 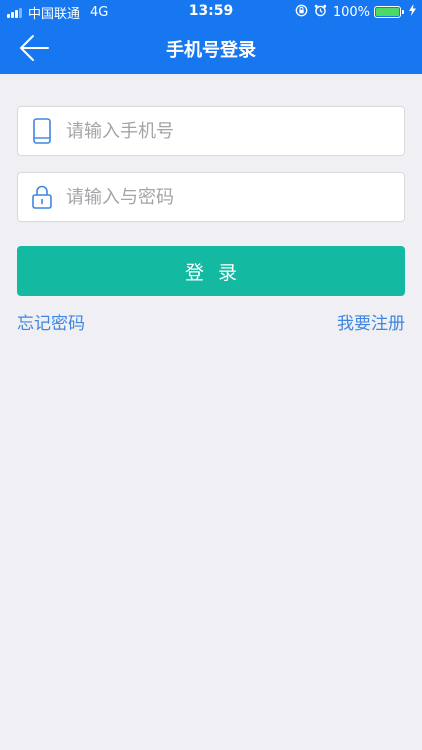 What do you see at coordinates (301, 12) in the screenshot?
I see `rotation-lock-icon` at bounding box center [301, 12].